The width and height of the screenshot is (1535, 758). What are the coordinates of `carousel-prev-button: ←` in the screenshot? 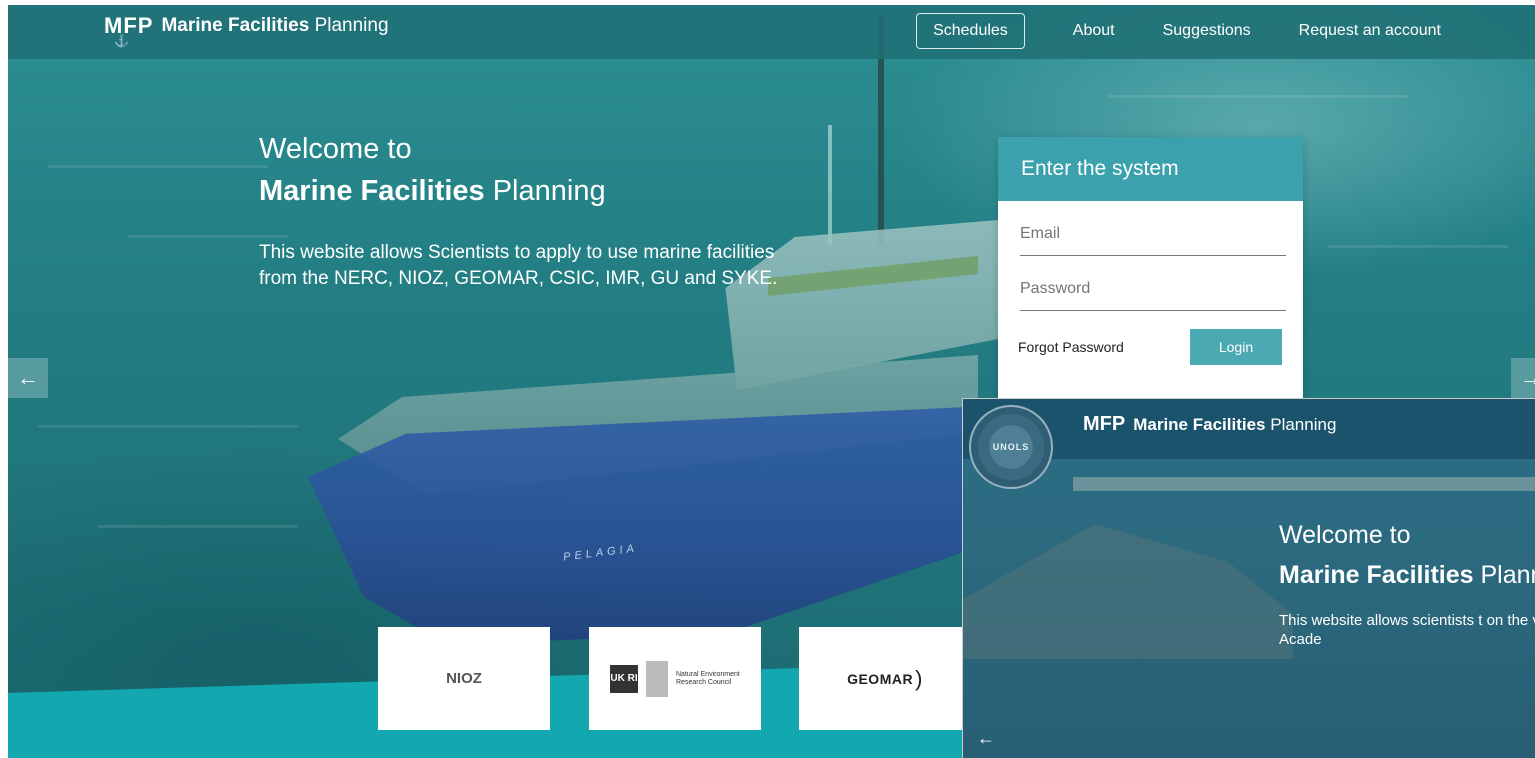 It's located at (28, 378).